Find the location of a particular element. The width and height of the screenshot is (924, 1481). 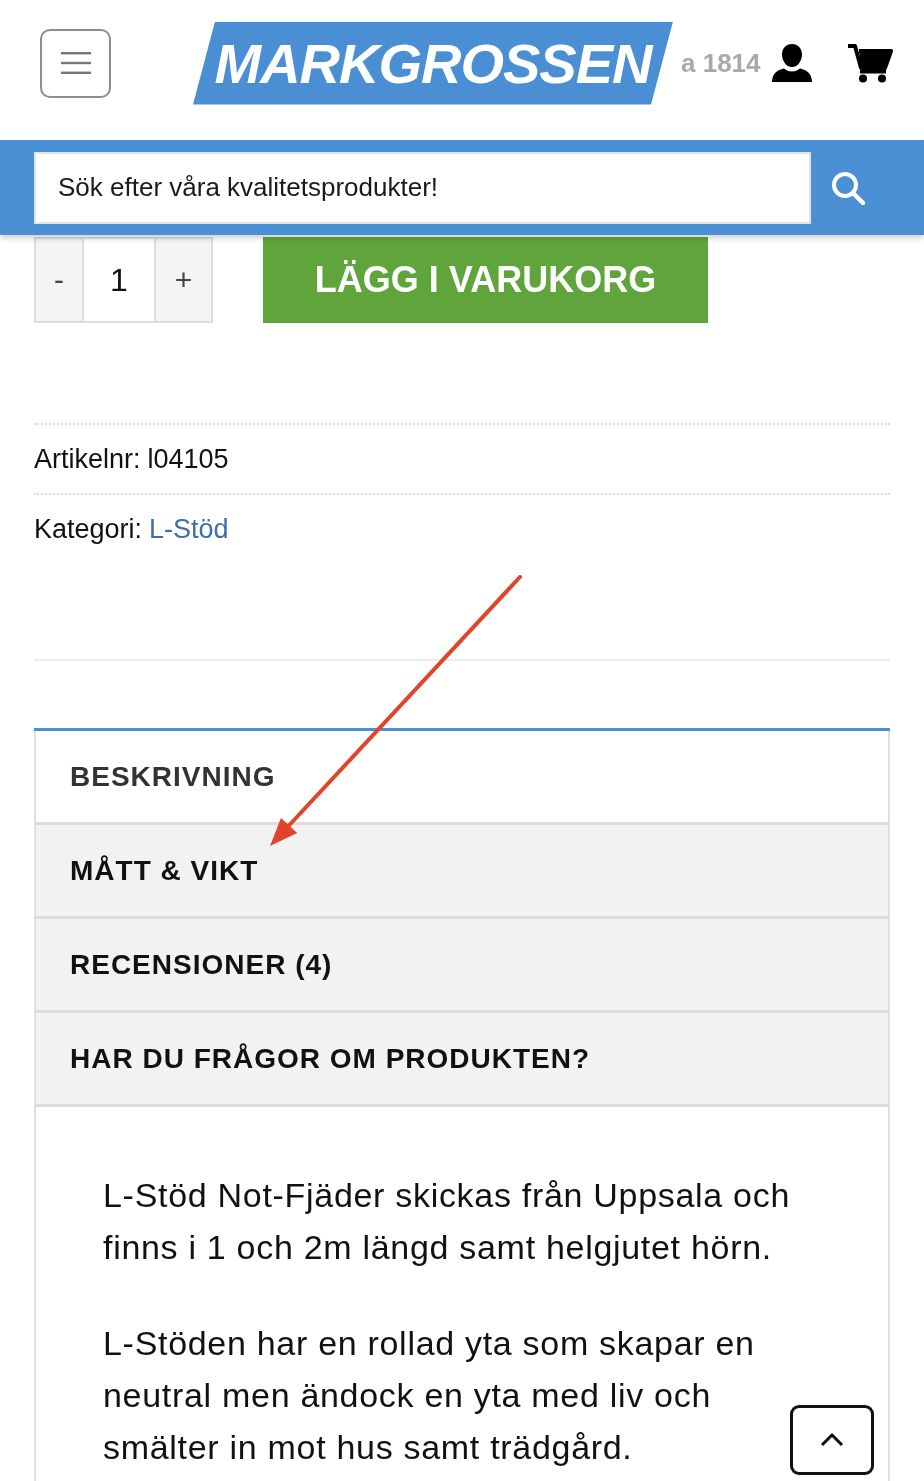

meta-value: l04105 is located at coordinates (188, 459).